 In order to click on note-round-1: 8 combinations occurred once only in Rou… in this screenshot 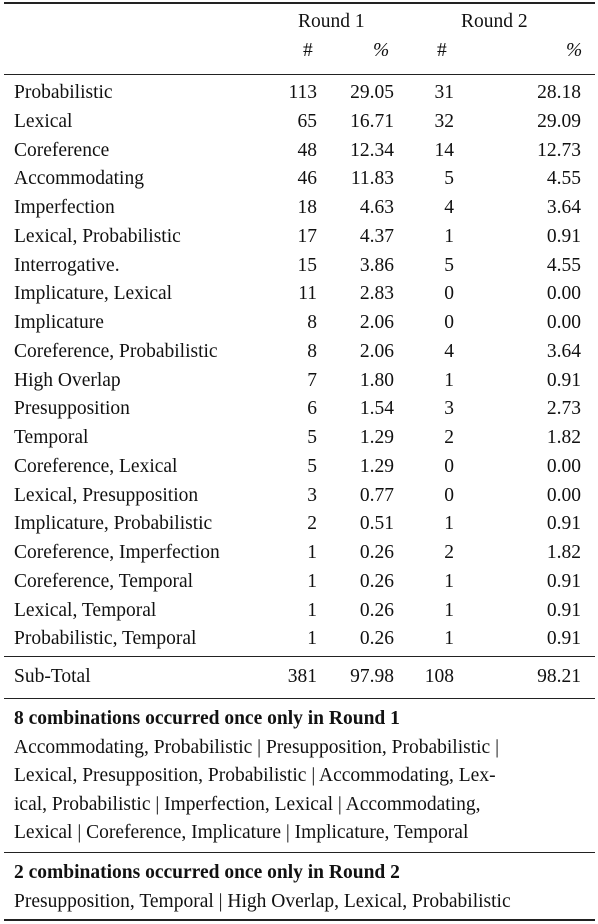, I will do `click(301, 776)`.